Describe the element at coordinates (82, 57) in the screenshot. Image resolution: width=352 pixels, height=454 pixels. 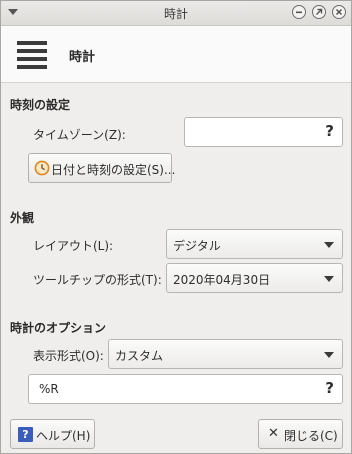
I see `header-title: 時計` at that location.